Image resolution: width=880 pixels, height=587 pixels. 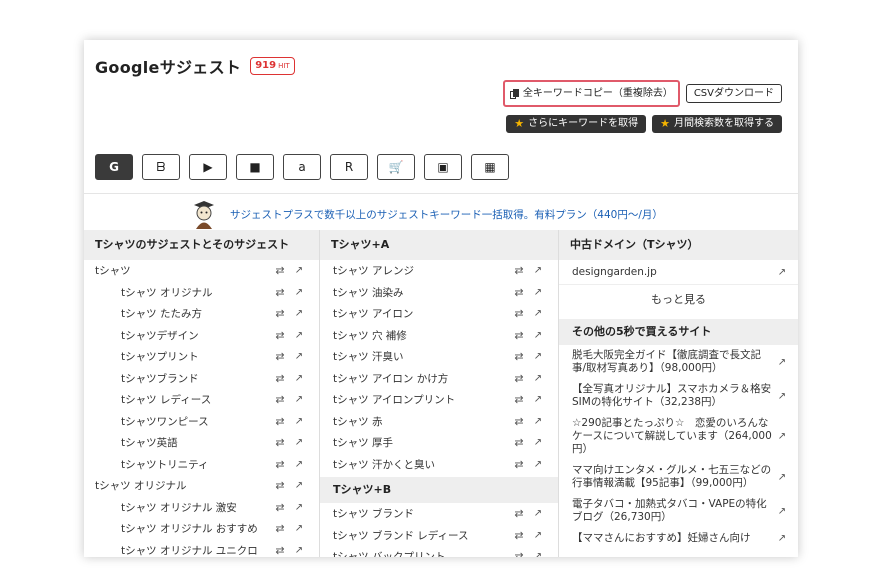 What do you see at coordinates (439, 465) in the screenshot?
I see `keyword-row: tシャツ 汗かくと臭い ⇄ ↗` at bounding box center [439, 465].